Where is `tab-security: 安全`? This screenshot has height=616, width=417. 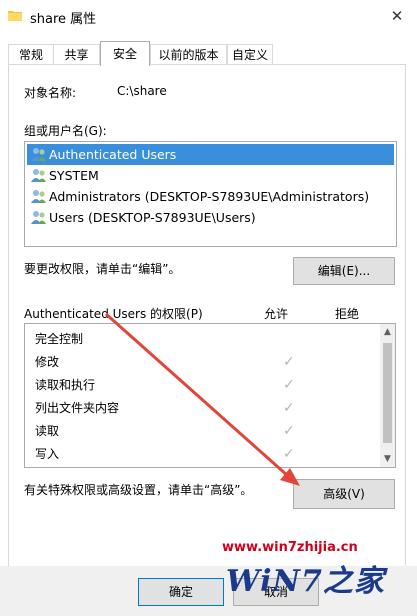
tab-security: 安全 is located at coordinates (125, 53).